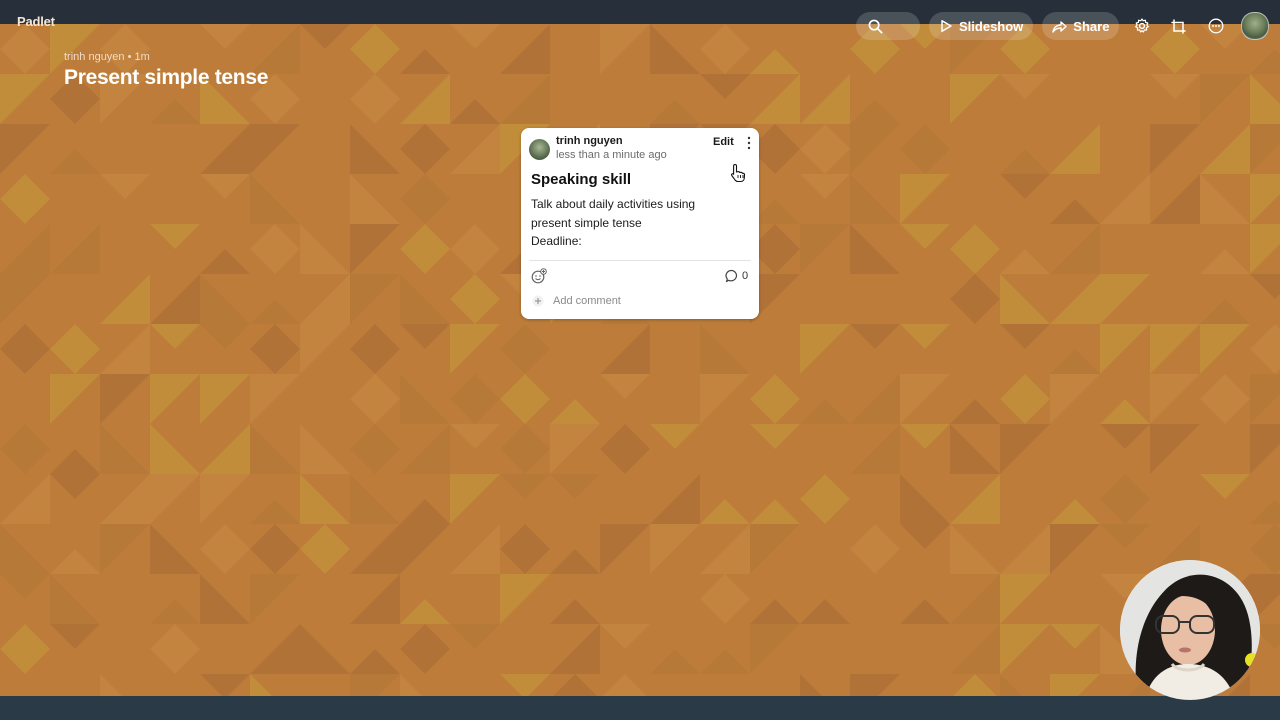 The width and height of the screenshot is (1280, 720). Describe the element at coordinates (556, 241) in the screenshot. I see `post-body-line: Deadline:` at that location.